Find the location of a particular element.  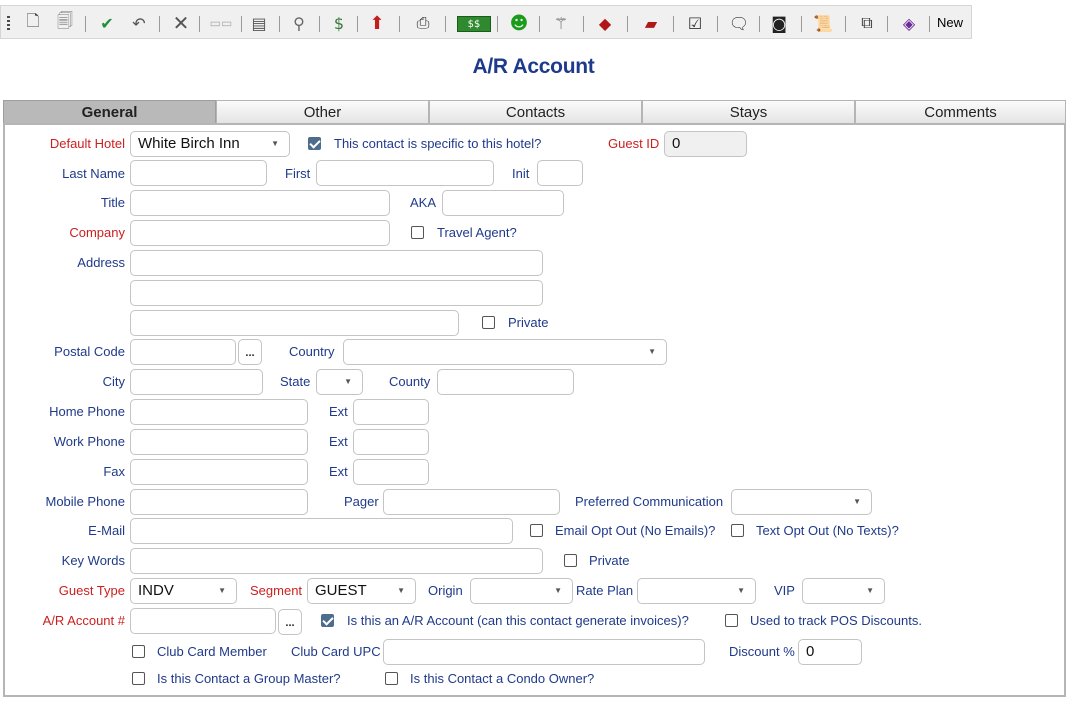

home-ext-field is located at coordinates (391, 412).